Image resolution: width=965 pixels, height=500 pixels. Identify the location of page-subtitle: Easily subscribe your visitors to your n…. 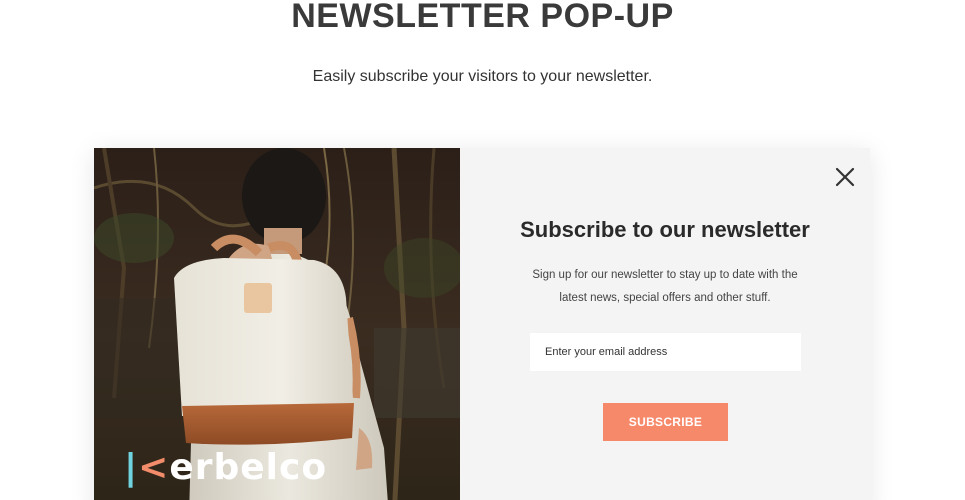
(482, 76).